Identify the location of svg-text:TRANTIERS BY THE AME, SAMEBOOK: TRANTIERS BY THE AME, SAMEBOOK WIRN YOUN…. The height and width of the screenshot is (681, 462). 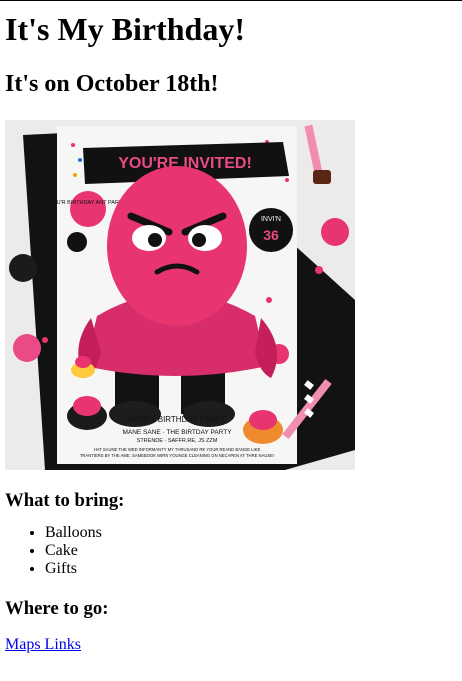
(177, 455).